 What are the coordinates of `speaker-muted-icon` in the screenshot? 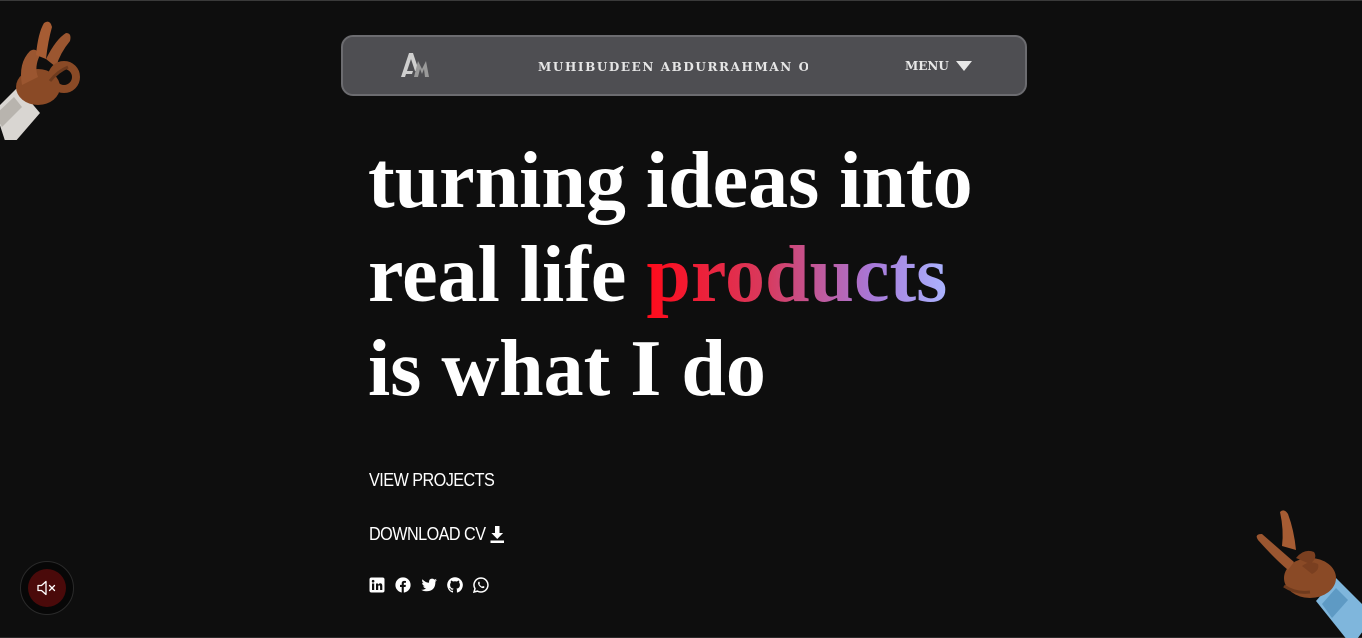 It's located at (46, 588).